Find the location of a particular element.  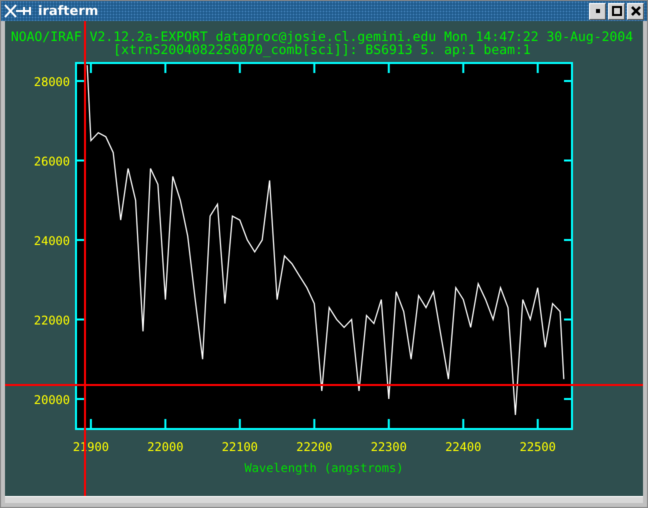

minimize-button is located at coordinates (597, 11).